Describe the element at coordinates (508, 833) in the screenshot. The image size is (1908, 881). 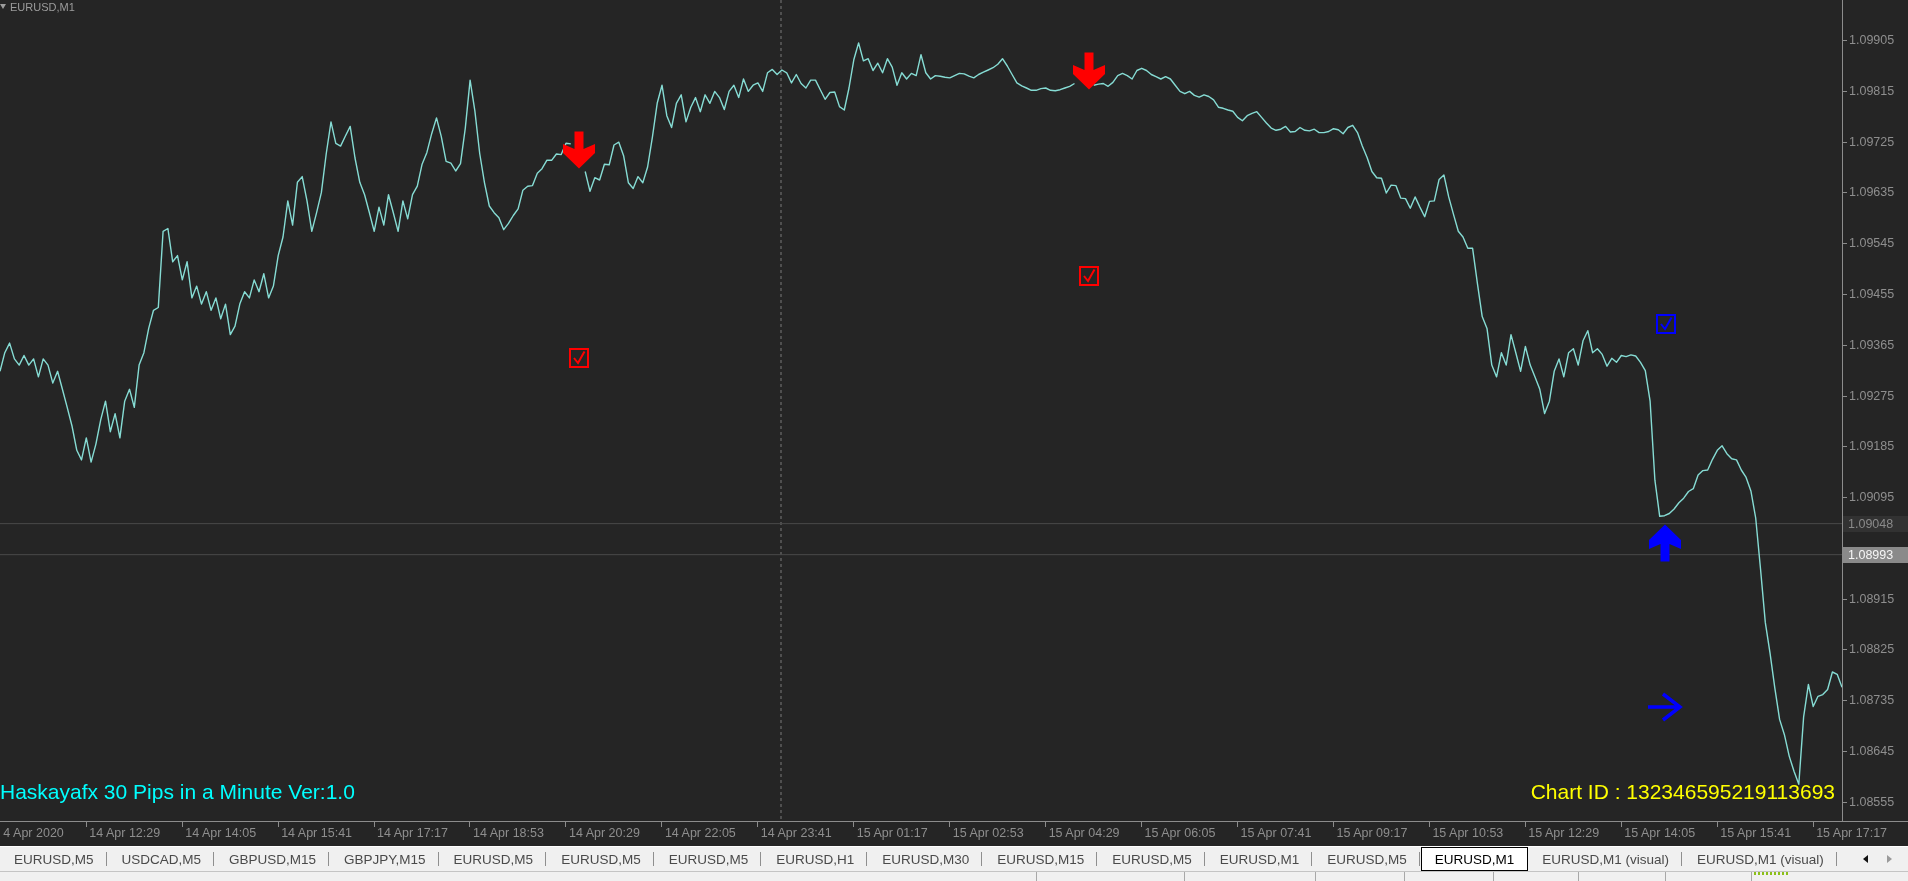
I see `time-axis-label: 14 Apr 18:53` at that location.